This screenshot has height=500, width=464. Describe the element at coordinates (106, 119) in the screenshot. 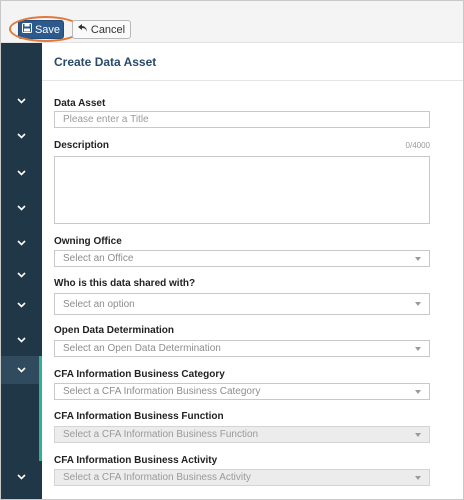

I see `data-asset-placeholder: Please enter a Title` at that location.